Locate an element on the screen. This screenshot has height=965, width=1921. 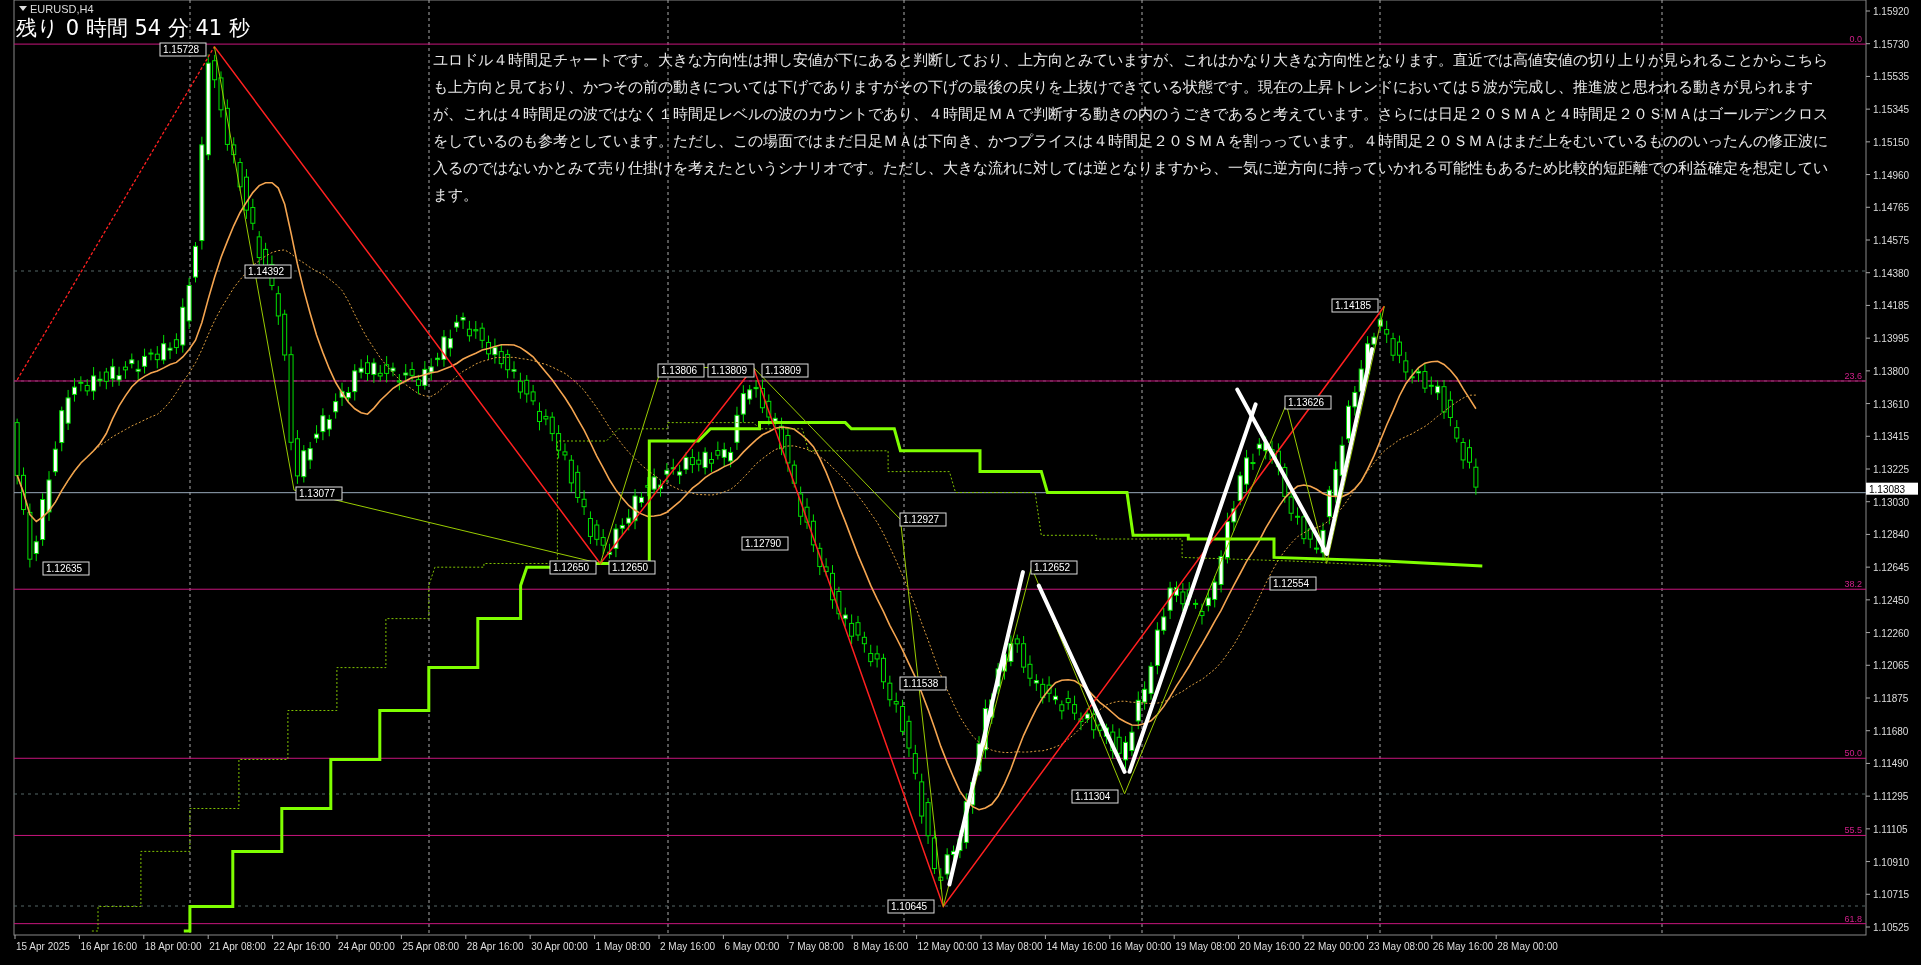
price-label: 1.15728 is located at coordinates (183, 49).